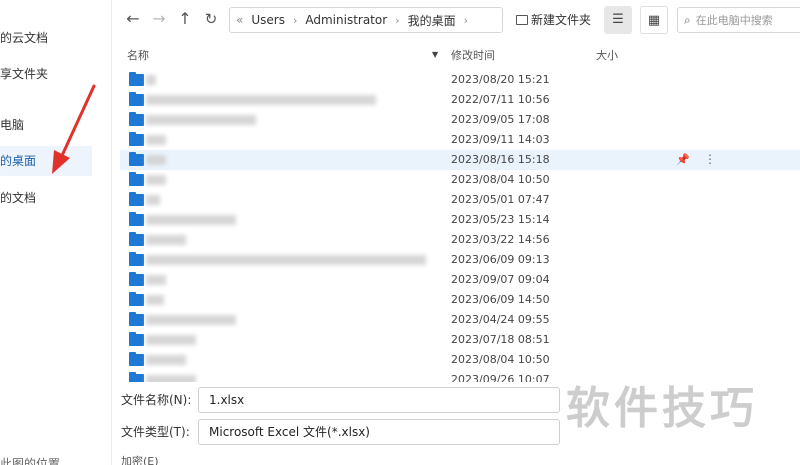  I want to click on table-row: 2023/05/01 07:47, so click(460, 200).